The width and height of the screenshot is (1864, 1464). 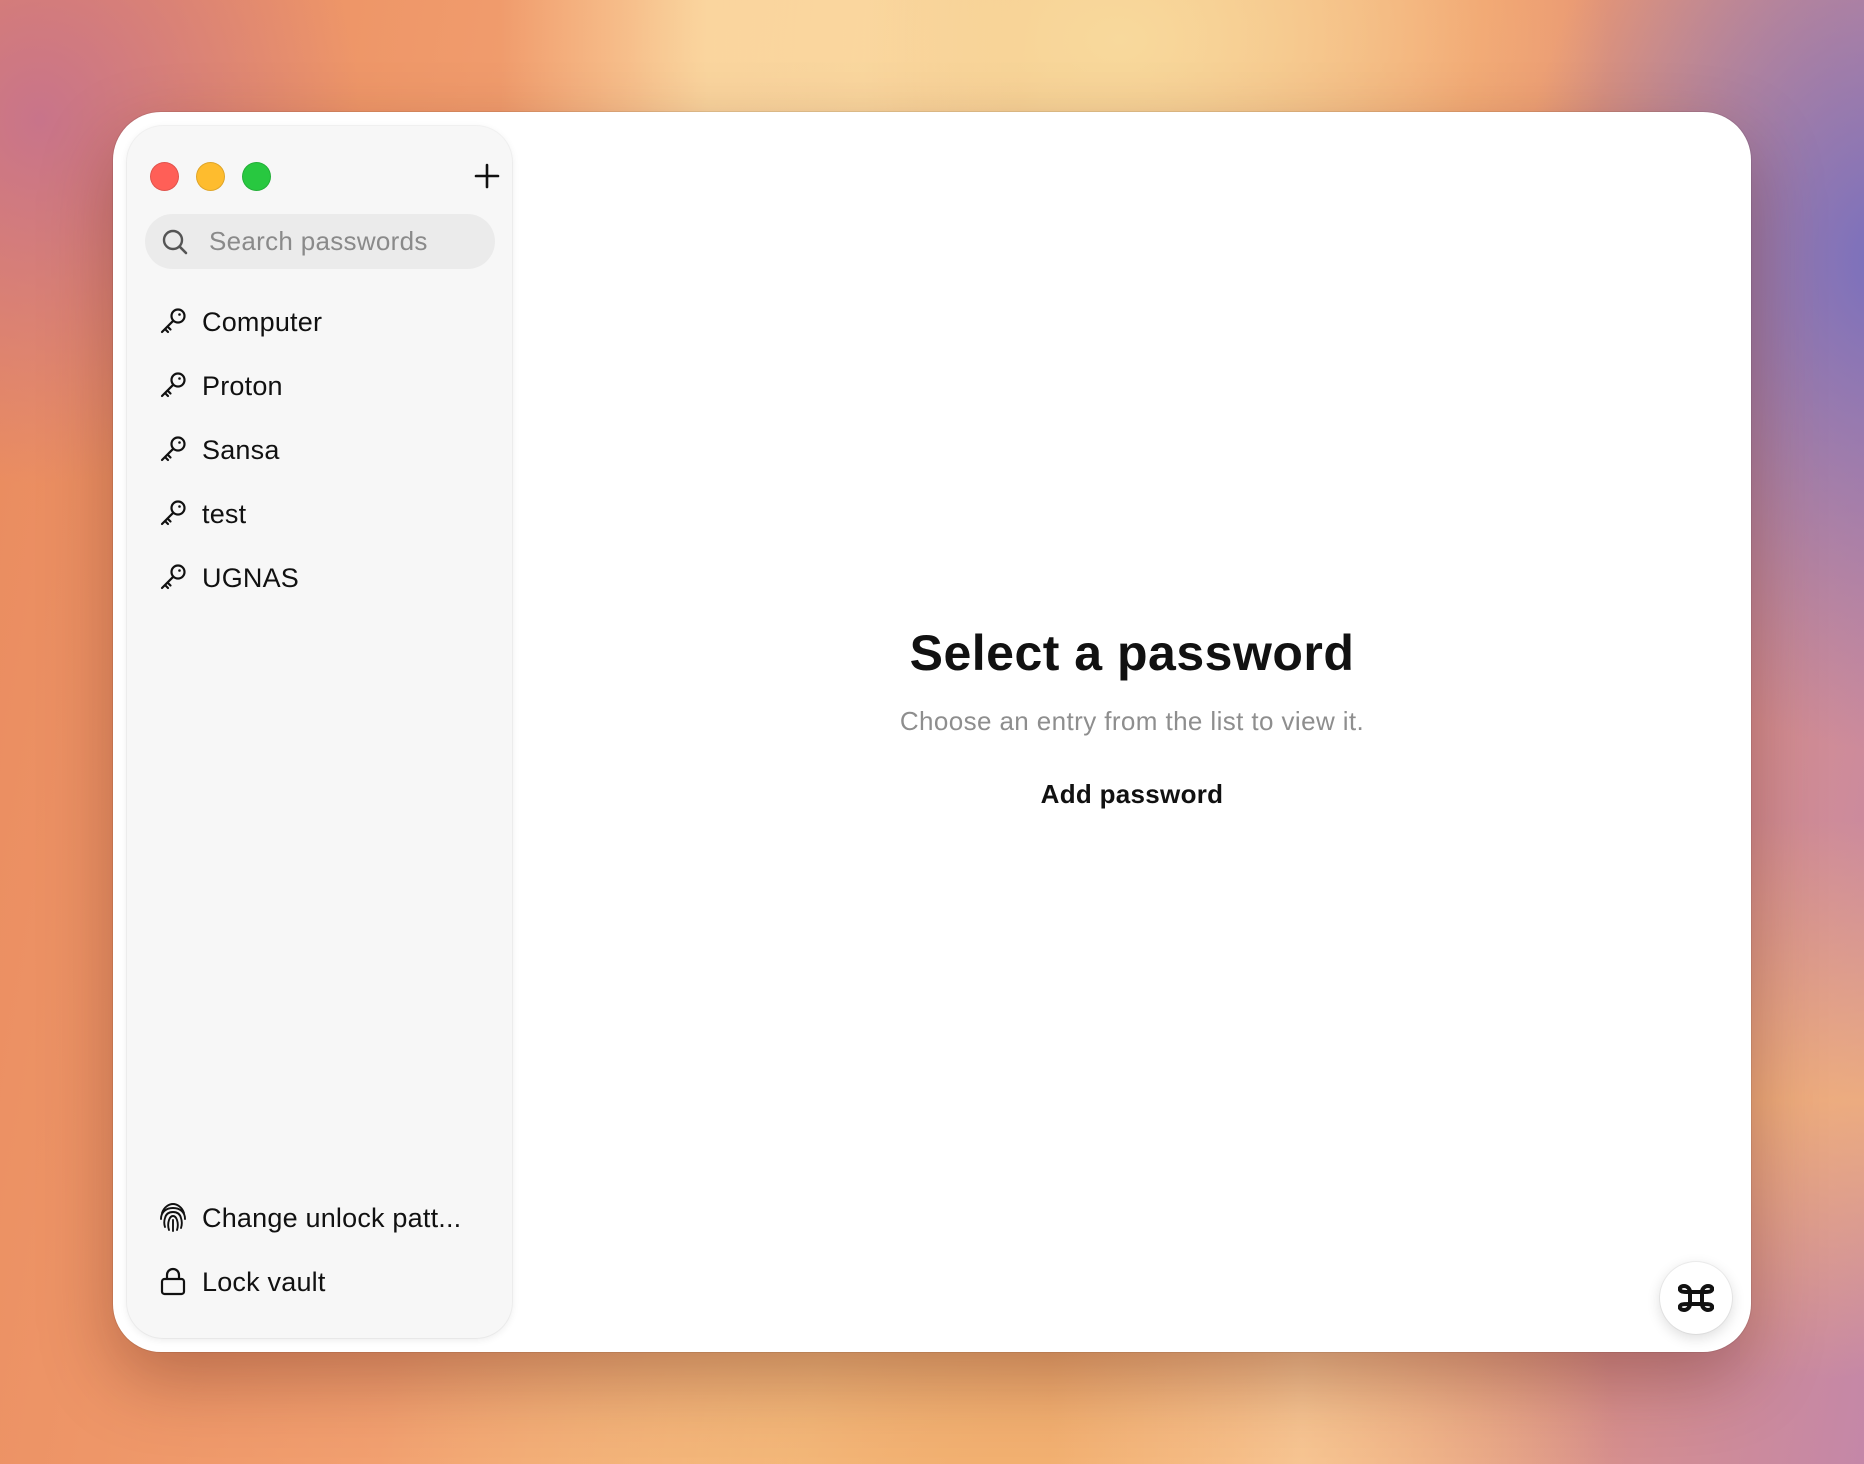 What do you see at coordinates (251, 578) in the screenshot?
I see `password-entry-label: UGNAS` at bounding box center [251, 578].